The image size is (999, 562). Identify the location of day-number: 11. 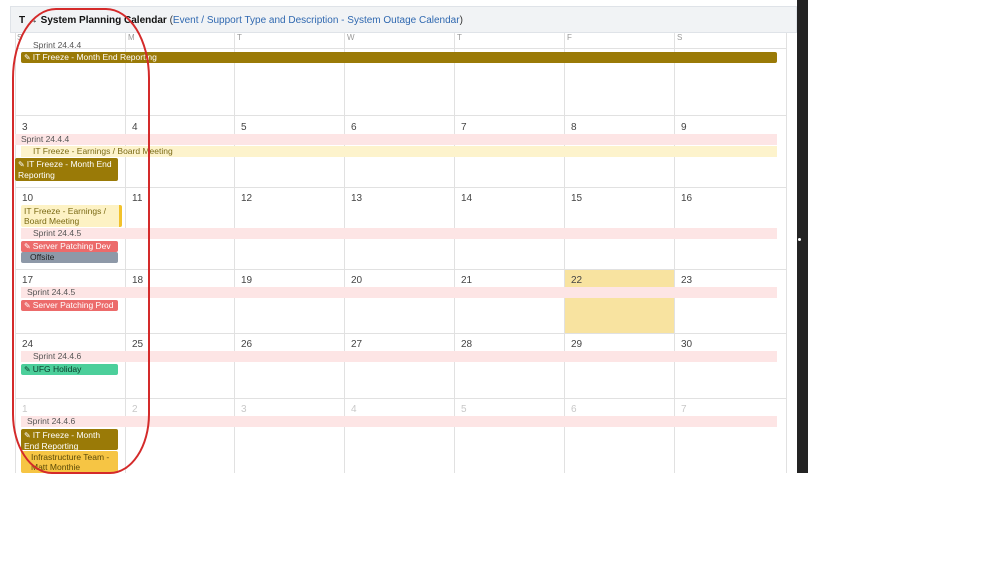
(137, 198).